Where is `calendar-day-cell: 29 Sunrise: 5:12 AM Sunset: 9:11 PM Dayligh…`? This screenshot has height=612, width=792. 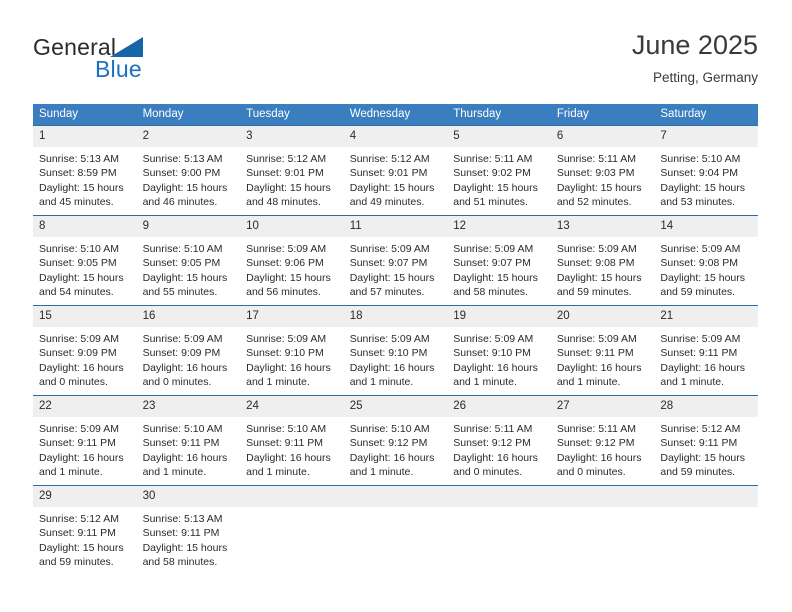
calendar-day-cell: 29 Sunrise: 5:12 AM Sunset: 9:11 PM Dayligh… is located at coordinates (85, 530).